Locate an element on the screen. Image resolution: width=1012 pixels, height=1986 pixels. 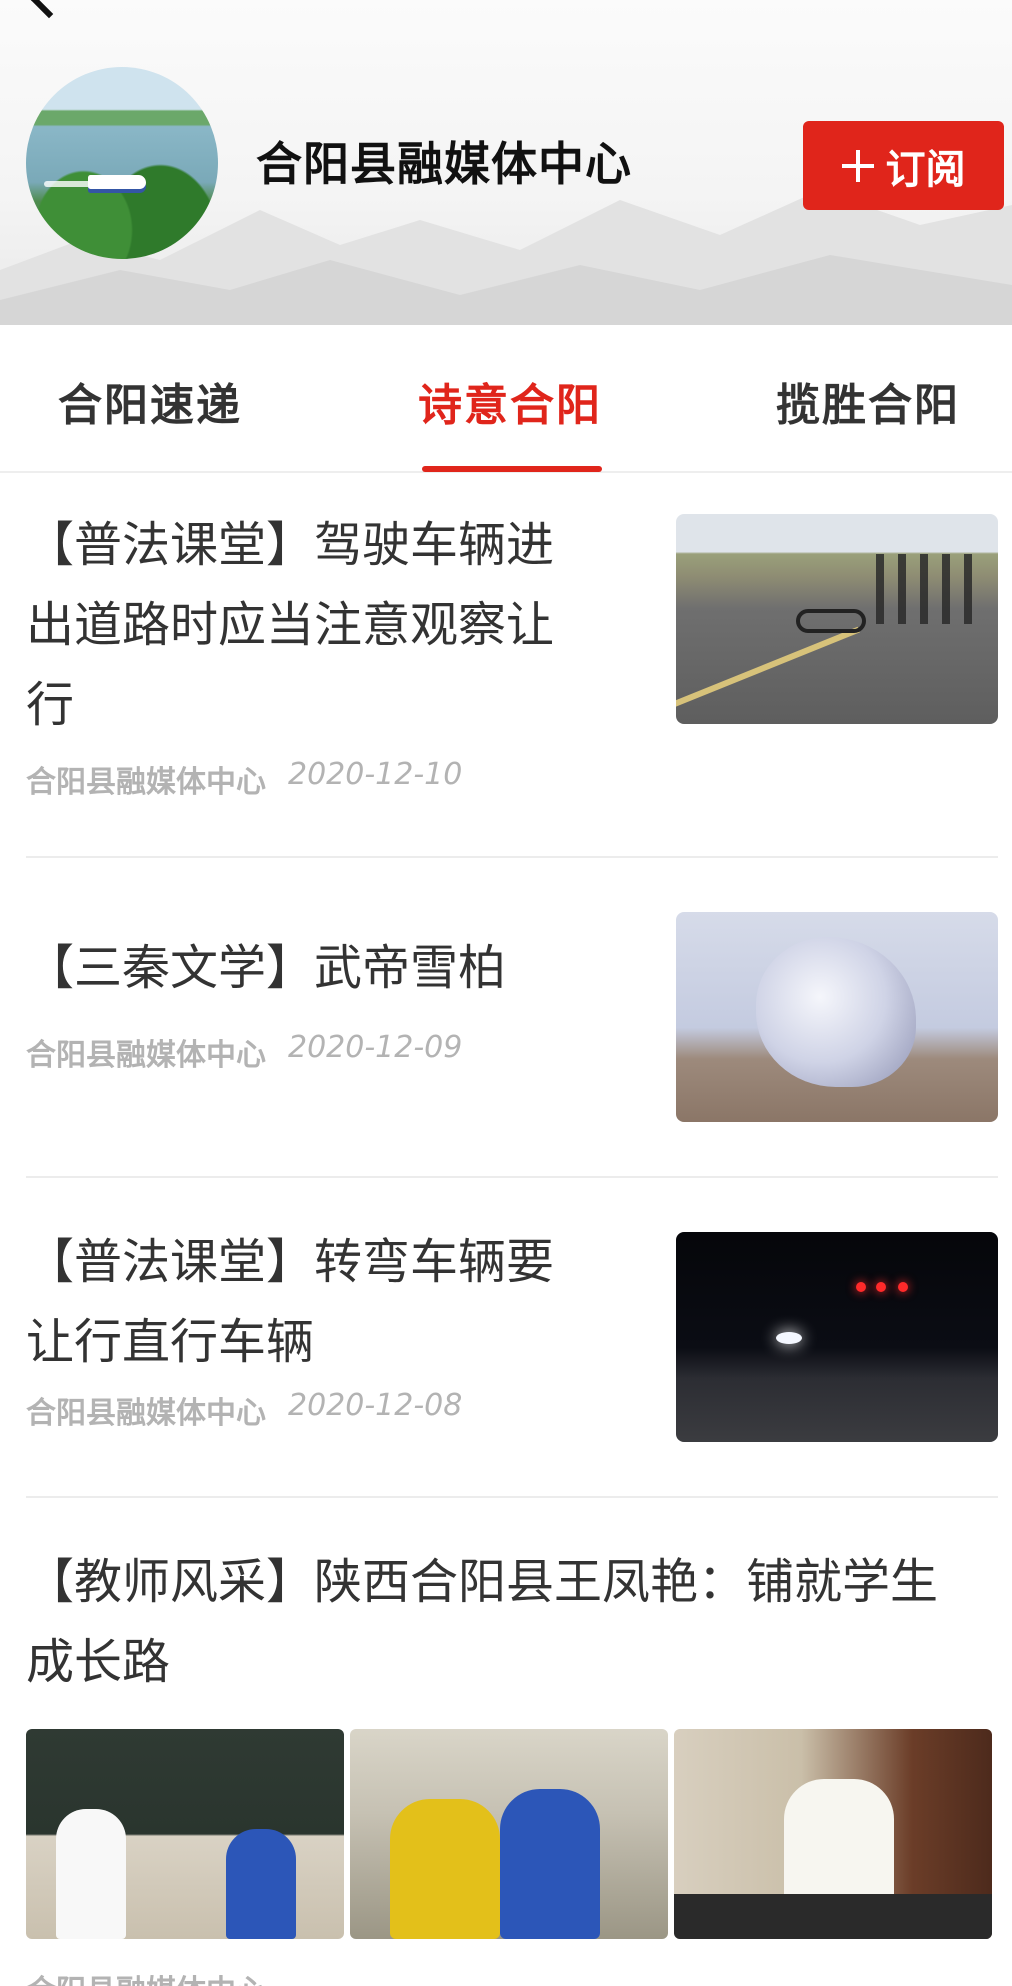
article-date: 2020-12-09 is located at coordinates (375, 1047).